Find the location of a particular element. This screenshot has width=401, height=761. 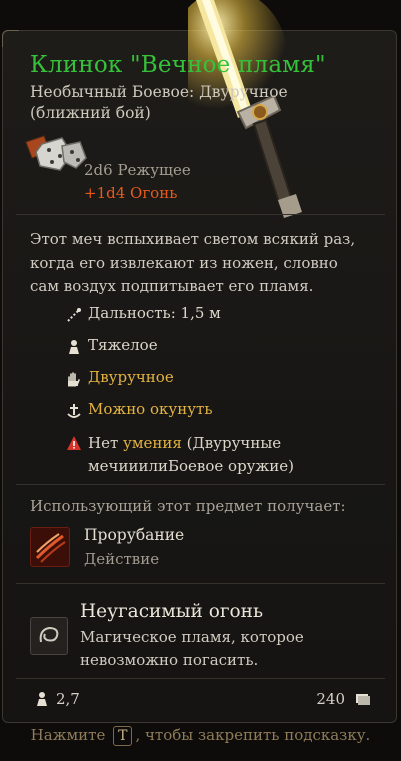

pin-hint: Нажмите T, чтобы закрепить подсказку. is located at coordinates (200, 736).